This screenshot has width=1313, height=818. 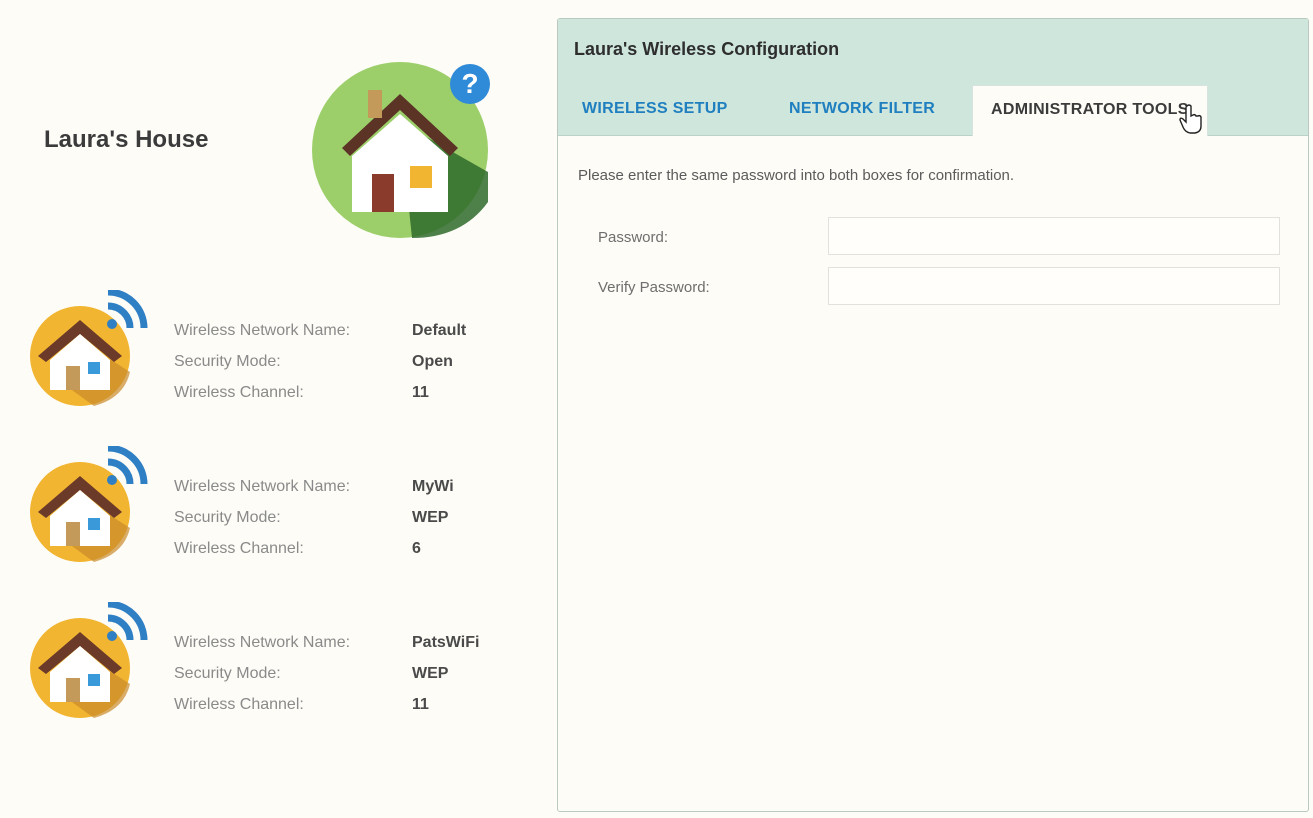 What do you see at coordinates (433, 486) in the screenshot?
I see `network-name-value: MyWi` at bounding box center [433, 486].